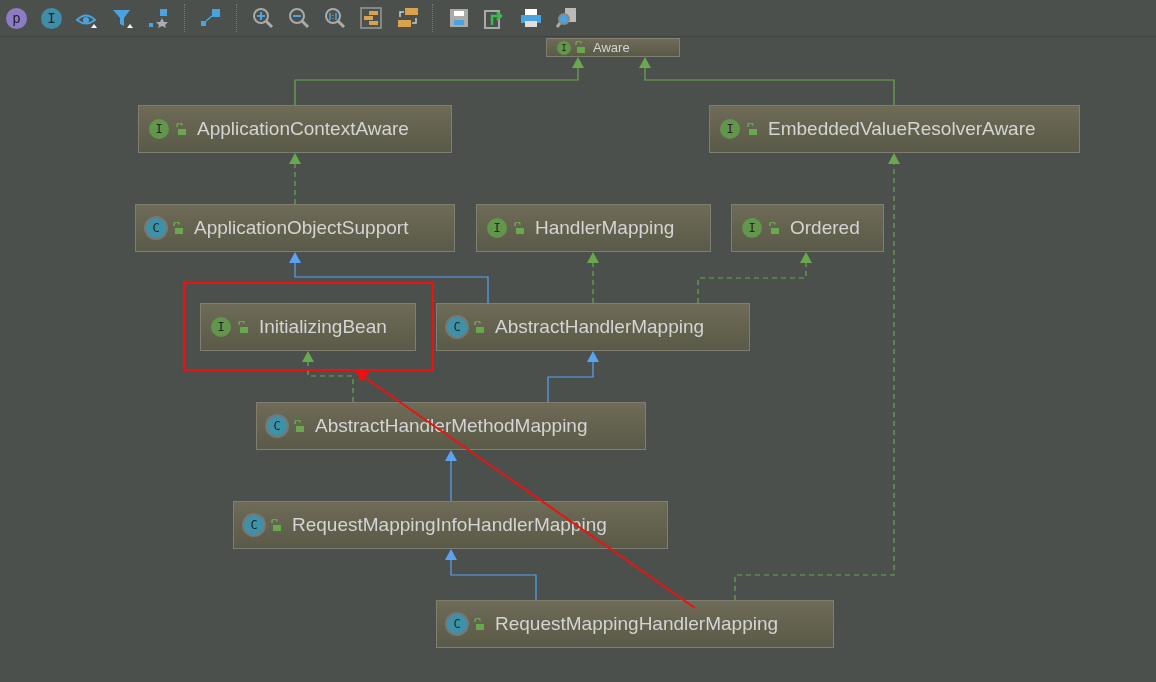 Image resolution: width=1156 pixels, height=682 pixels. What do you see at coordinates (159, 18) in the screenshot?
I see `star-icon` at bounding box center [159, 18].